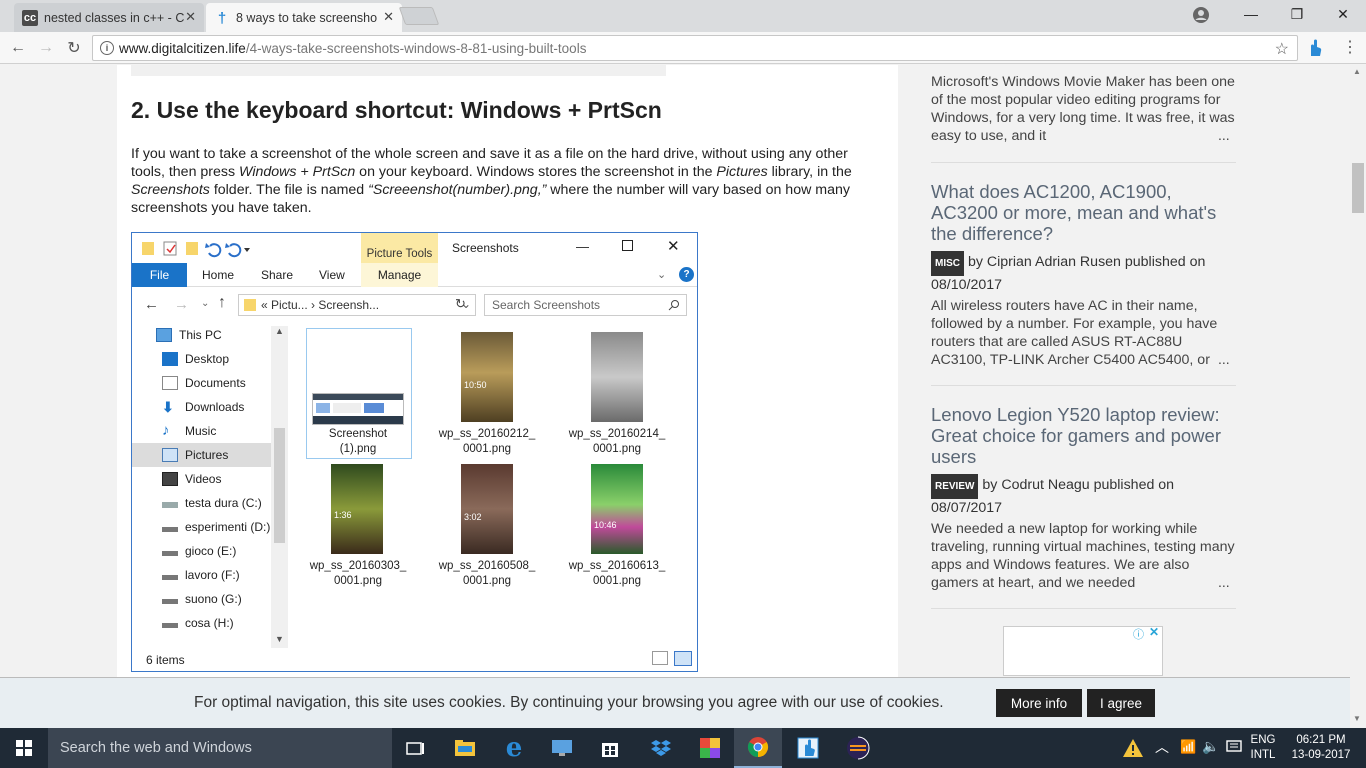 This screenshot has width=1366, height=768. Describe the element at coordinates (202, 455) in the screenshot. I see `nav-item-pictures: Pictures` at that location.